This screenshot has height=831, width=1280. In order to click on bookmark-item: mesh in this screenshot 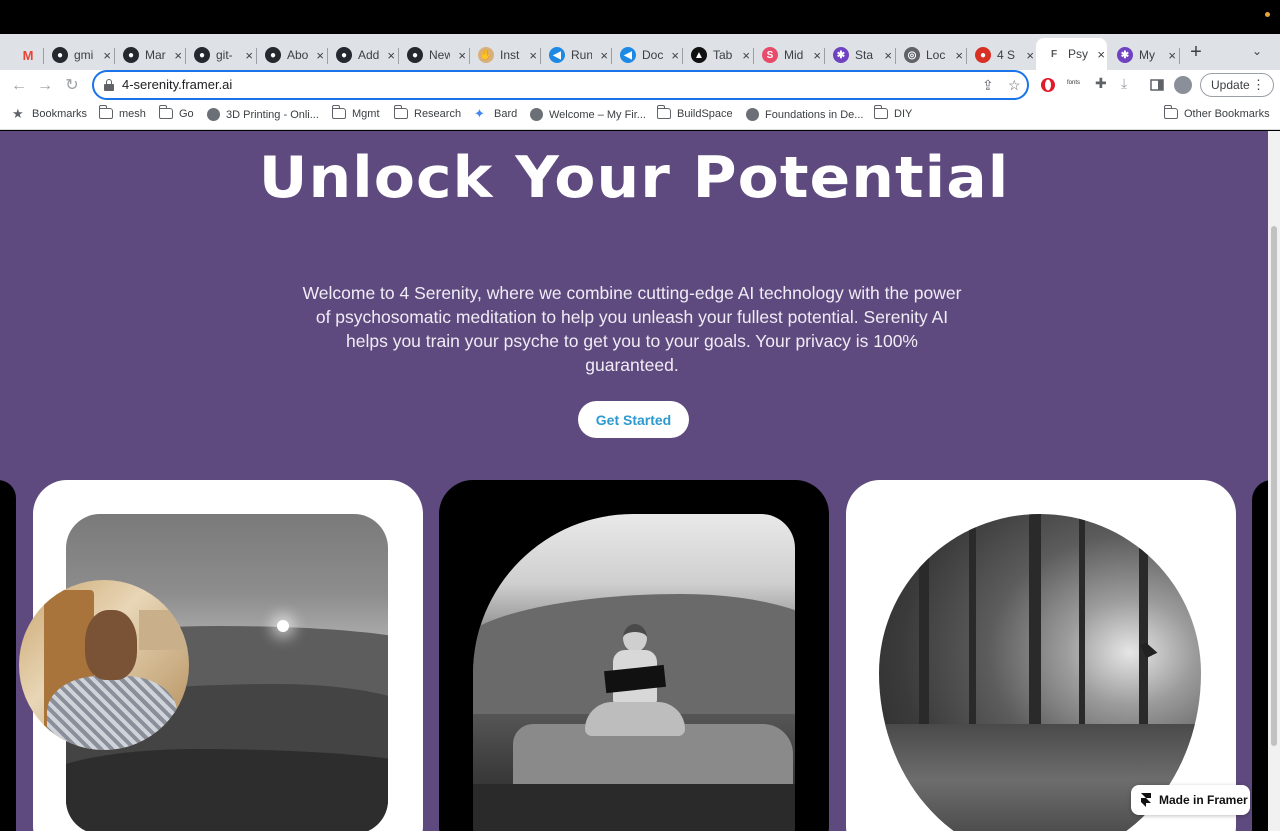, I will do `click(122, 112)`.